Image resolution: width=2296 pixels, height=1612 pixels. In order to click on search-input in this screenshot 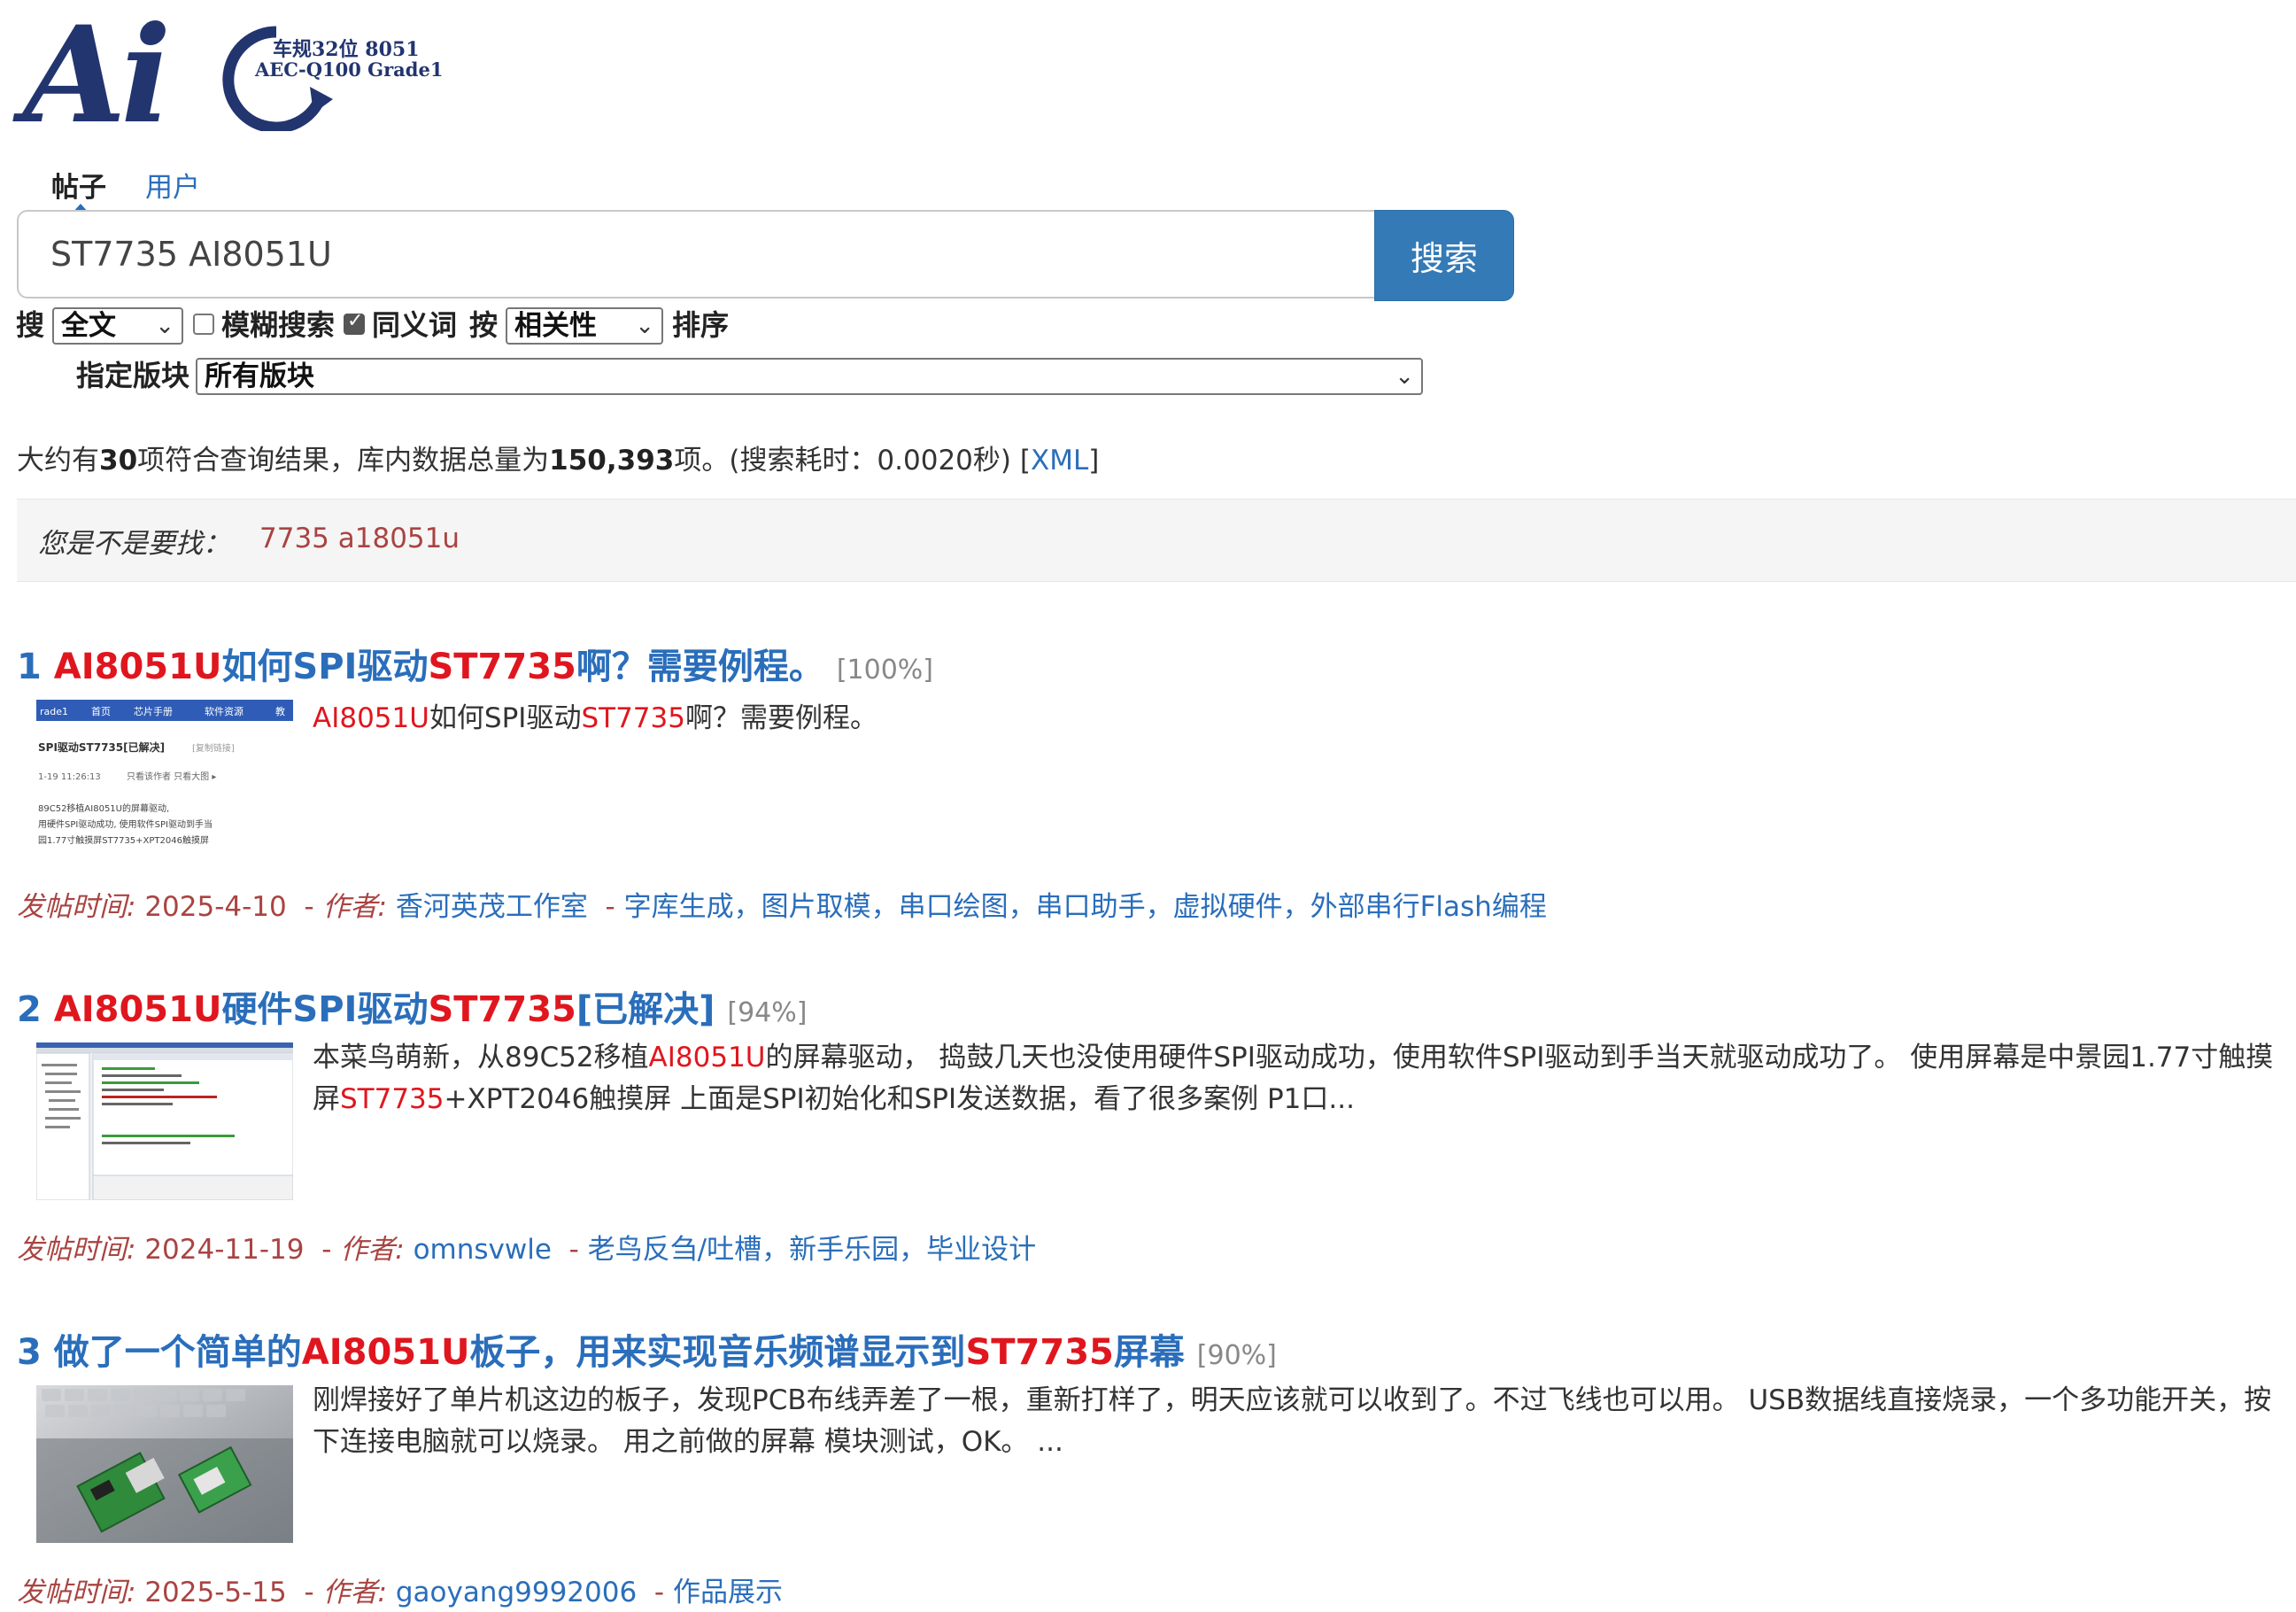, I will do `click(696, 254)`.